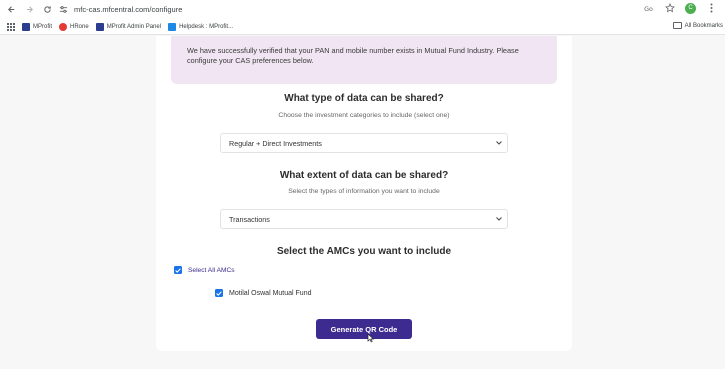 Image resolution: width=725 pixels, height=369 pixels. I want to click on bookmark-label: MProfit, so click(43, 26).